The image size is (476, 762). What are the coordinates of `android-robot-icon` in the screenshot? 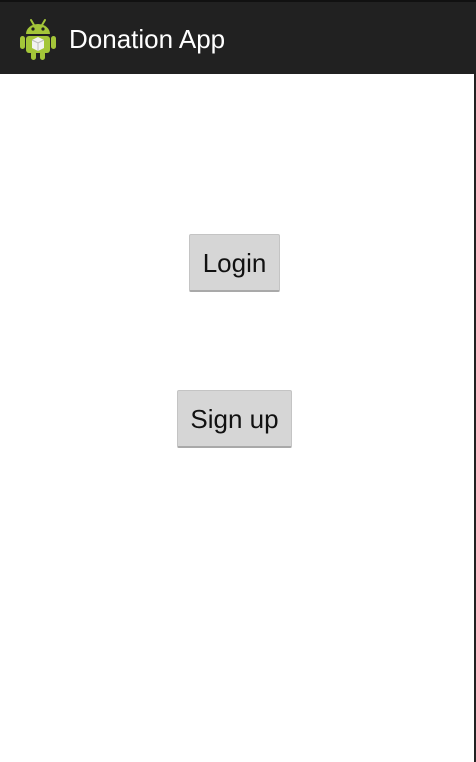 It's located at (38, 39).